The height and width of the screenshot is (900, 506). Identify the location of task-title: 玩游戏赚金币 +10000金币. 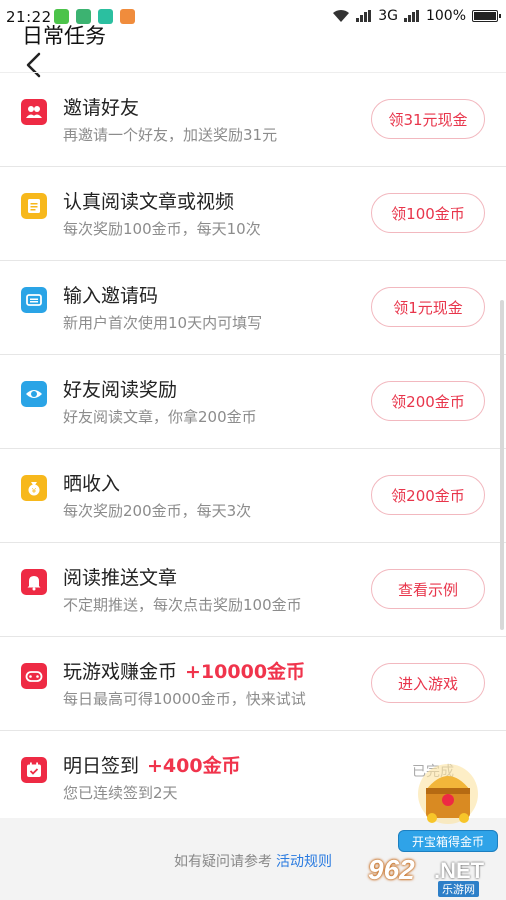
(184, 670).